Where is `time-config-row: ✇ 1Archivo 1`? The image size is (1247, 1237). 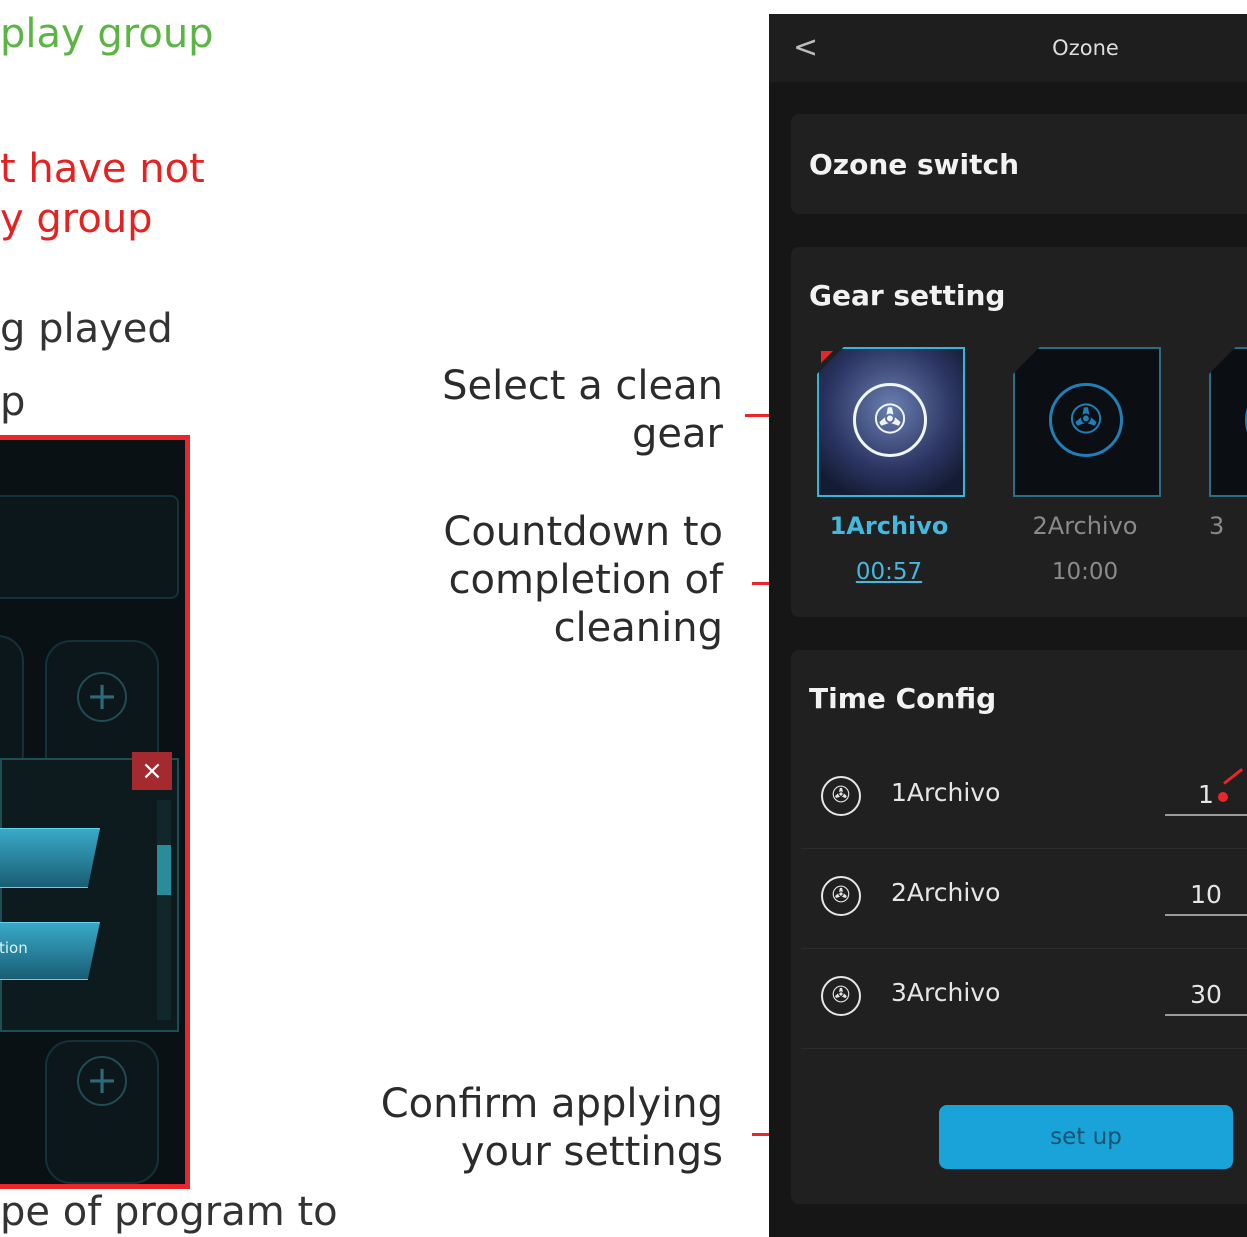 time-config-row: ✇ 1Archivo 1 is located at coordinates (1024, 798).